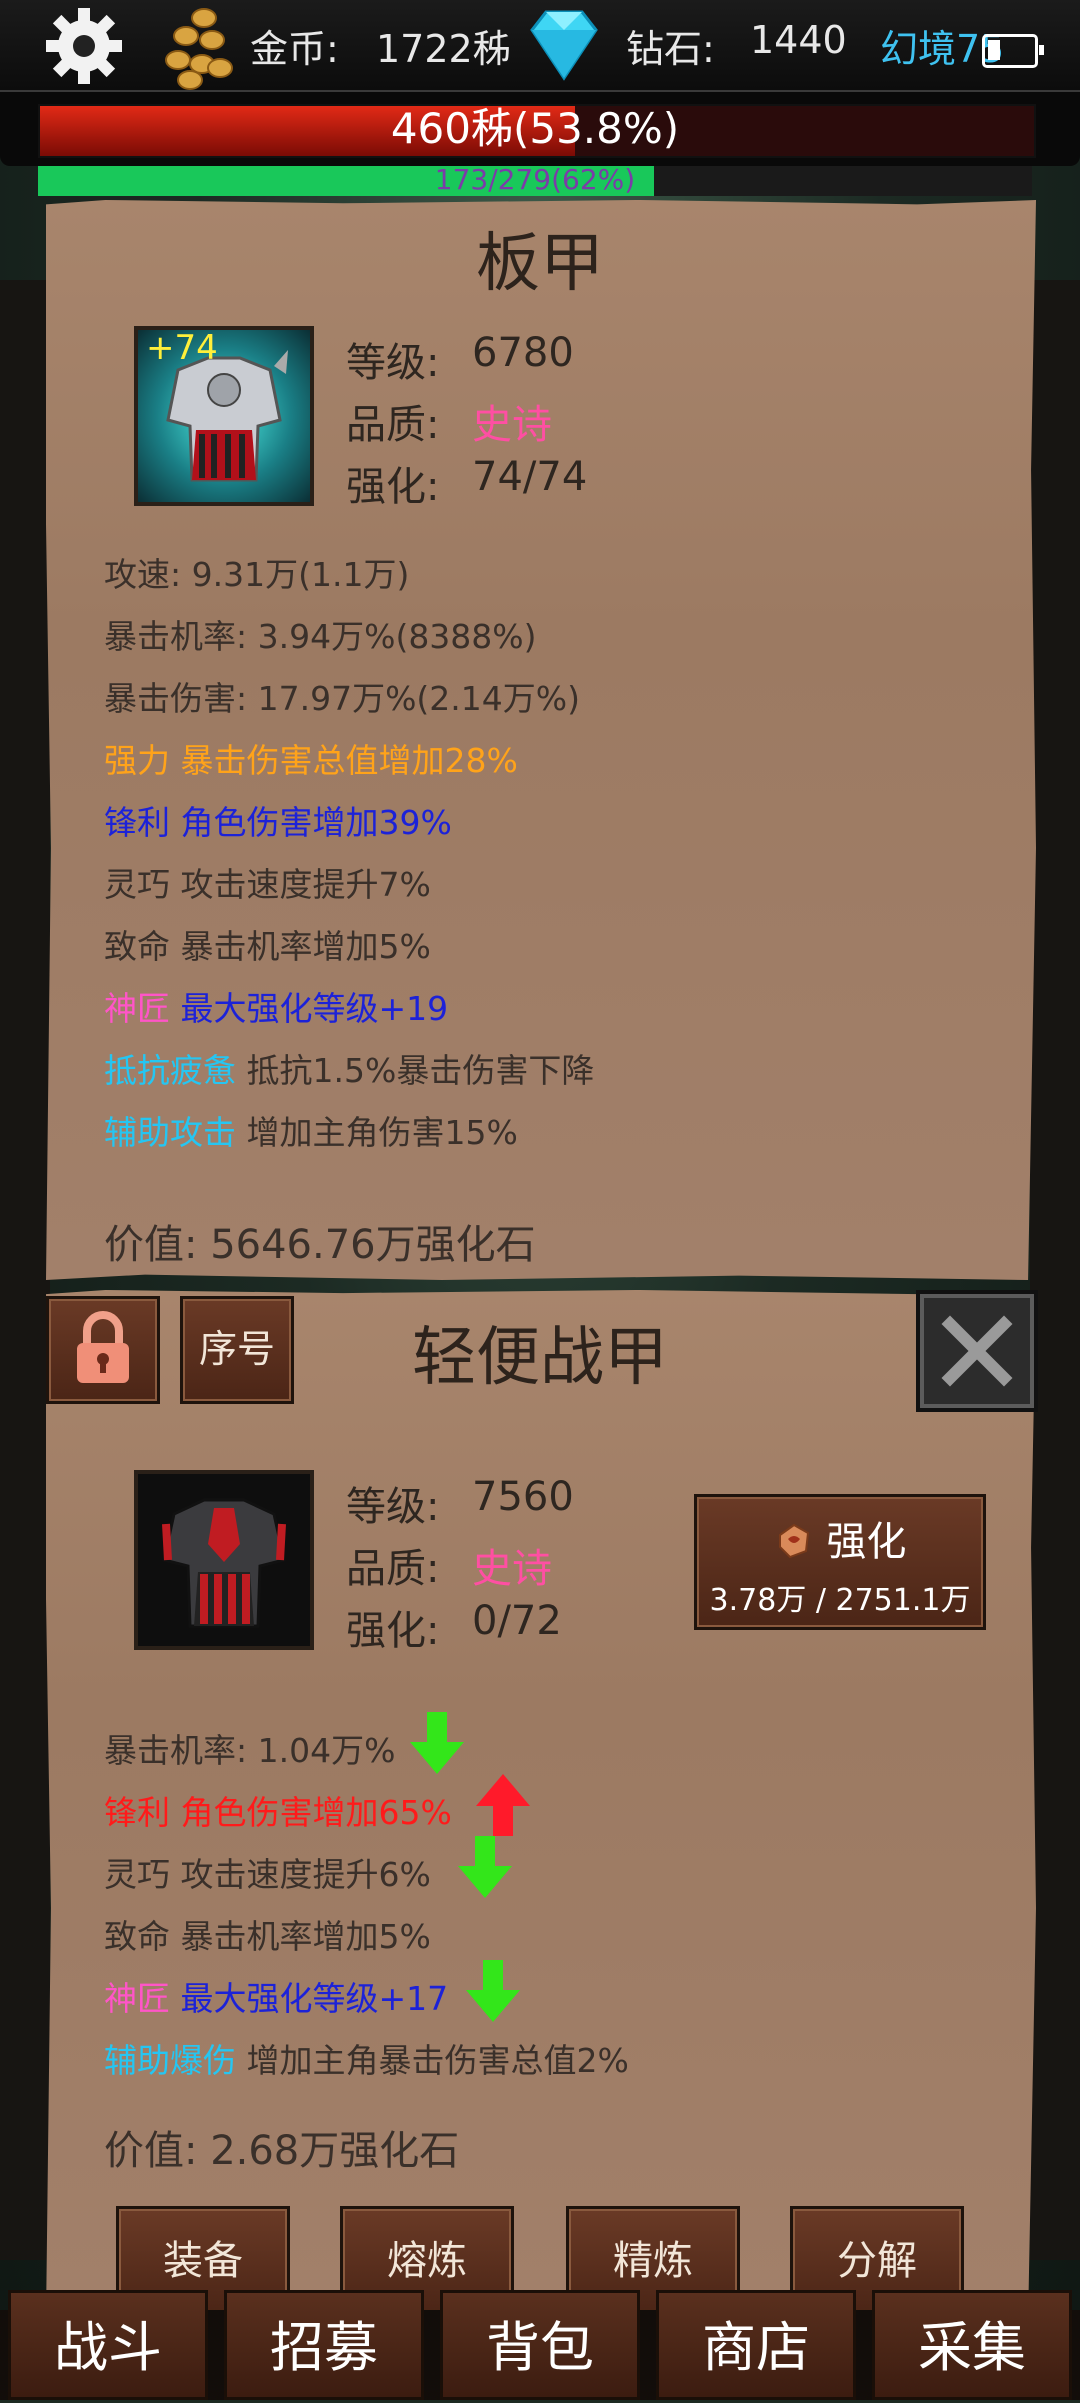 Image resolution: width=1080 pixels, height=2403 pixels. What do you see at coordinates (540, 264) in the screenshot?
I see `equipped-item-title: 板甲` at bounding box center [540, 264].